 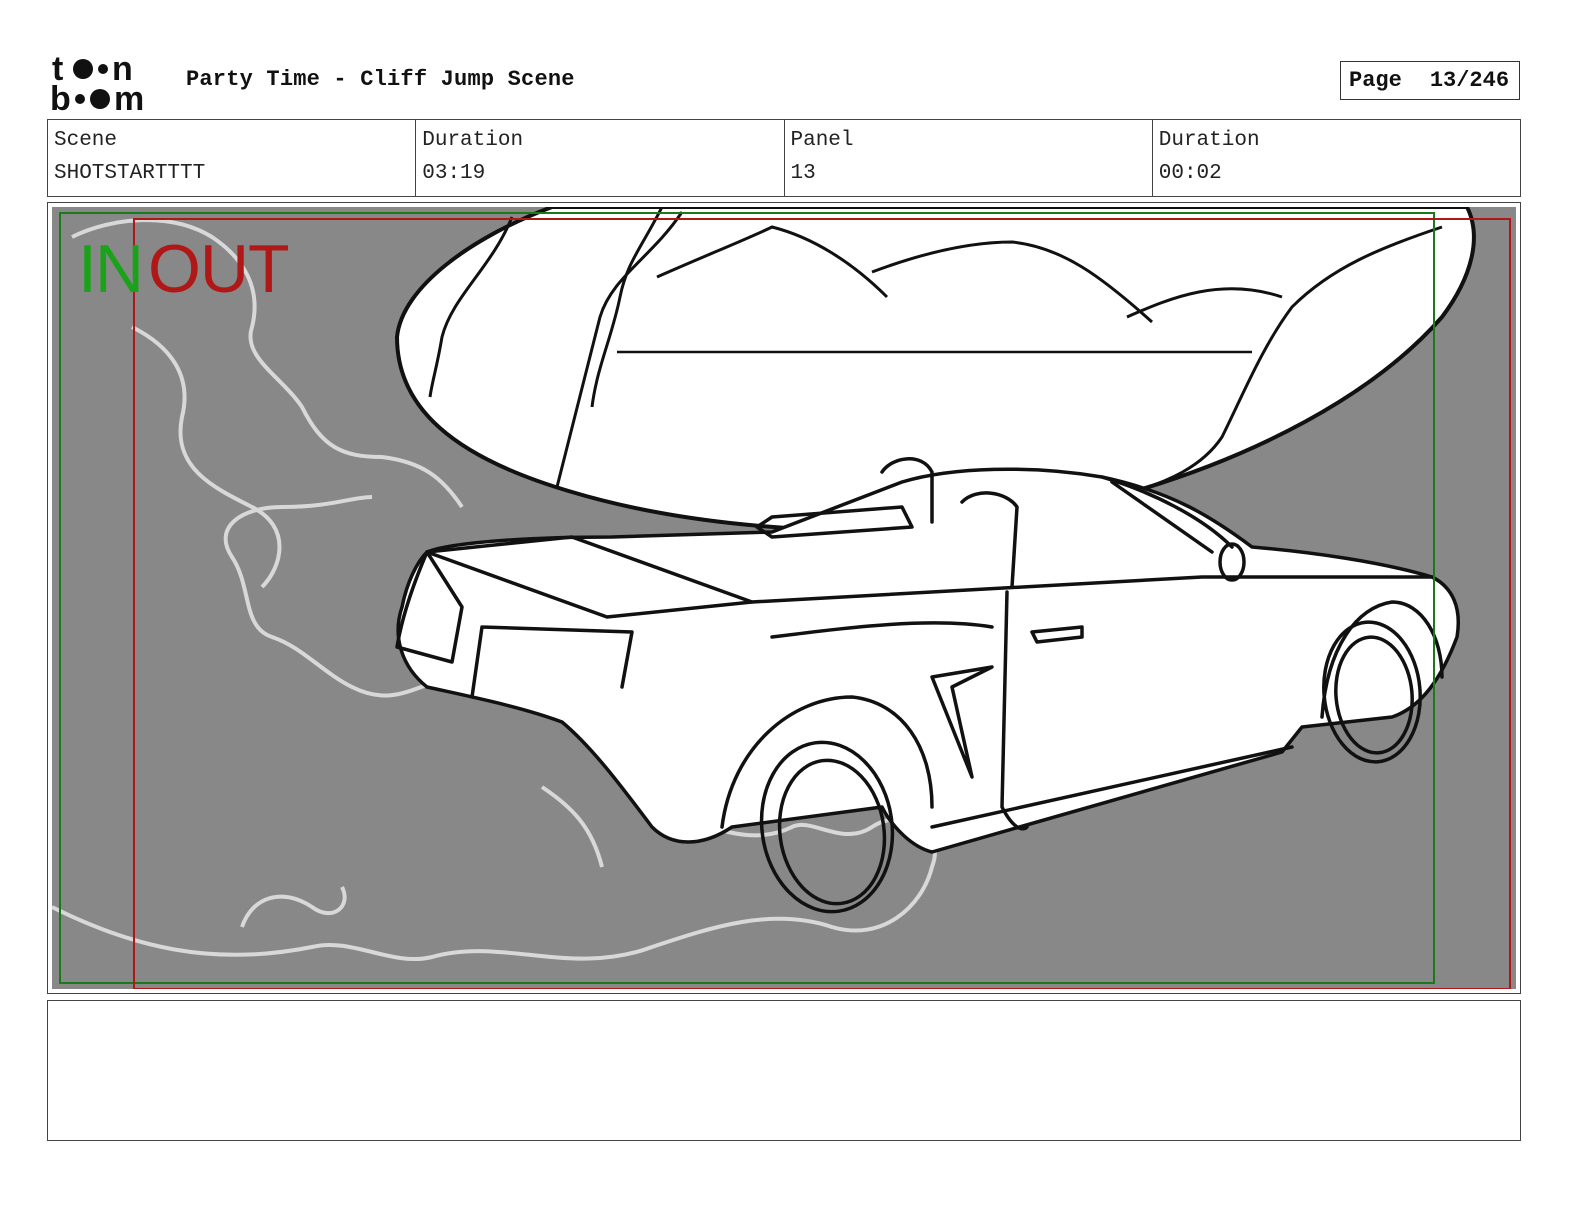 What do you see at coordinates (86, 140) in the screenshot?
I see `scene-label: Scene` at bounding box center [86, 140].